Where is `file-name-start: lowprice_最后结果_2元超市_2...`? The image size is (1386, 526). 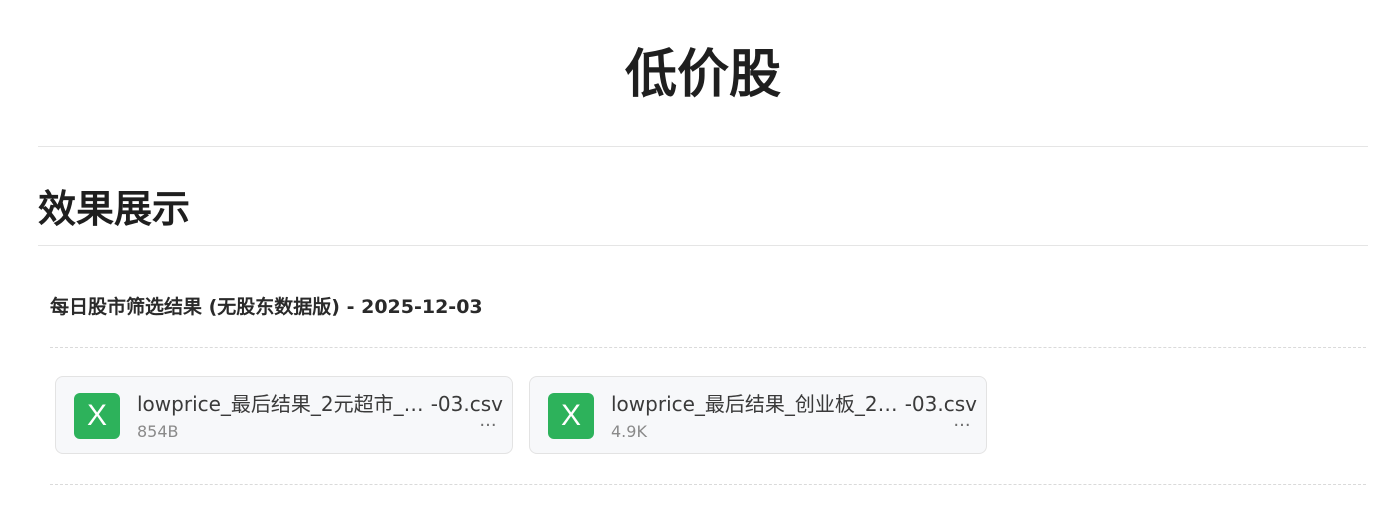 file-name-start: lowprice_最后结果_2元超市_2... is located at coordinates (281, 404).